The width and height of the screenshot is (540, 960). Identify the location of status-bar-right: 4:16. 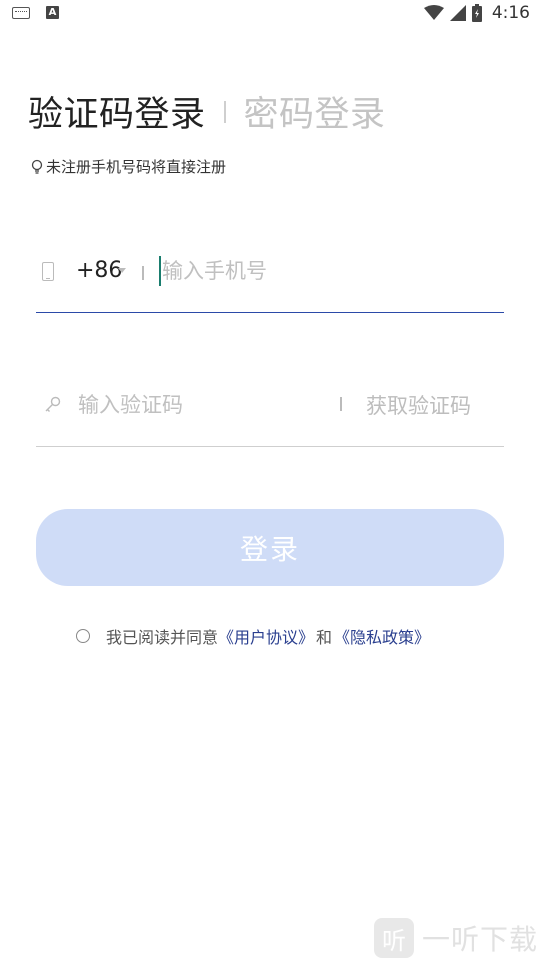
(476, 13).